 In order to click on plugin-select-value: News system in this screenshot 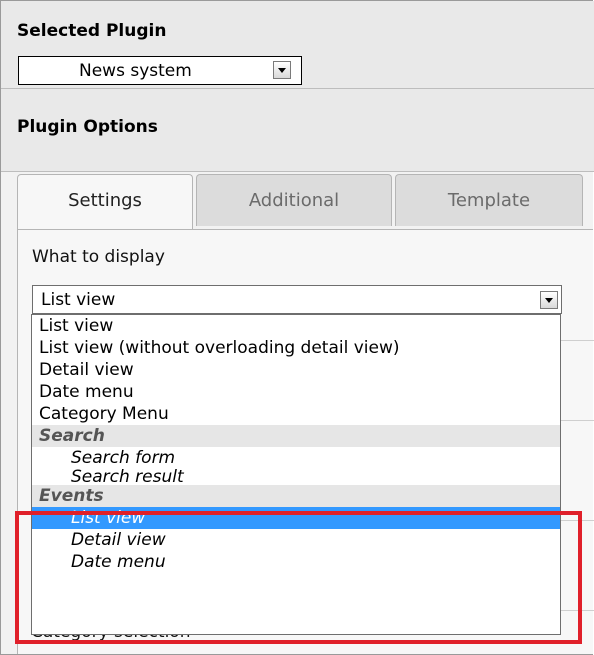, I will do `click(135, 71)`.